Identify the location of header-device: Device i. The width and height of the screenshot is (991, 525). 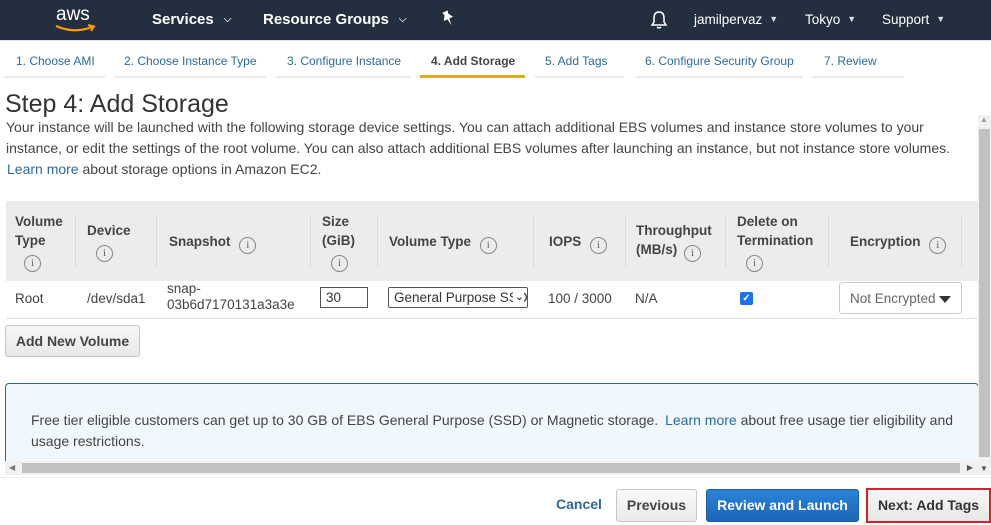
(109, 241).